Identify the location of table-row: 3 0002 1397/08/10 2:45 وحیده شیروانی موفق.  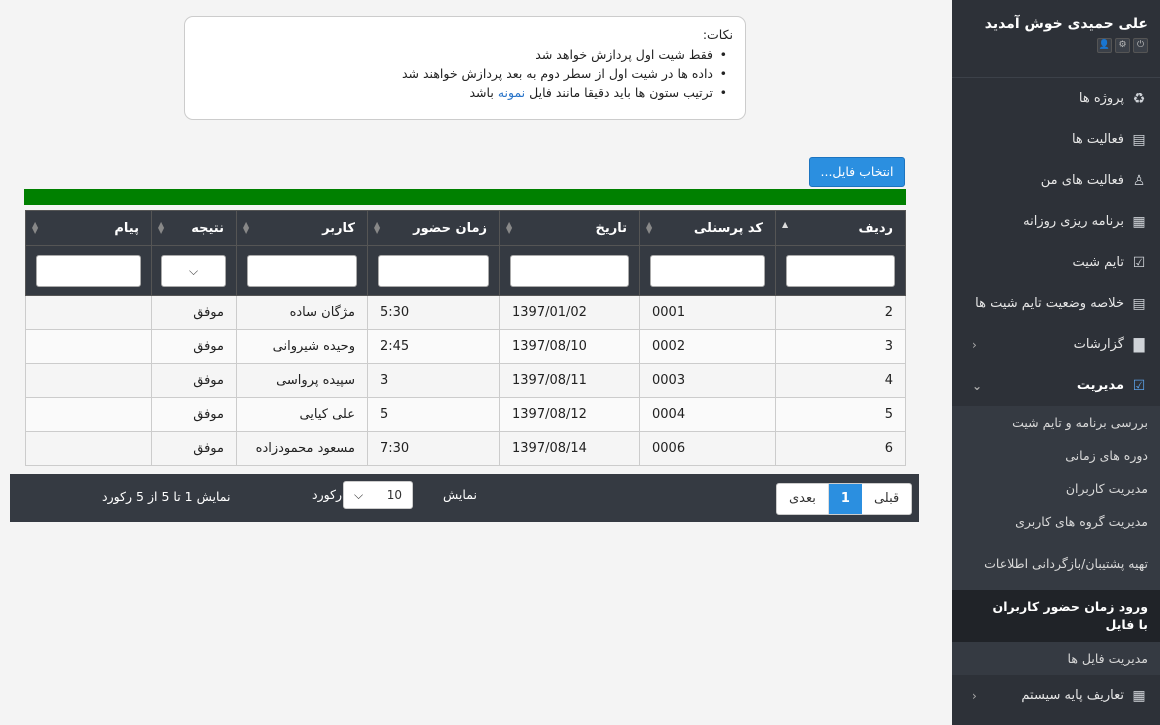
(465, 346).